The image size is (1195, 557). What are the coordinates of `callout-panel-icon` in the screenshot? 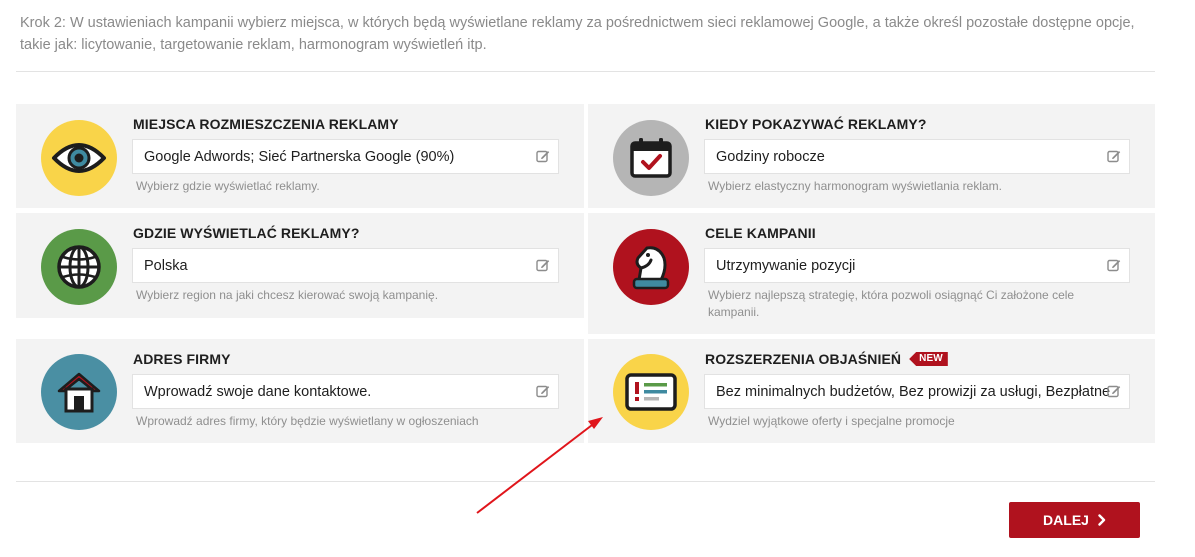 It's located at (651, 392).